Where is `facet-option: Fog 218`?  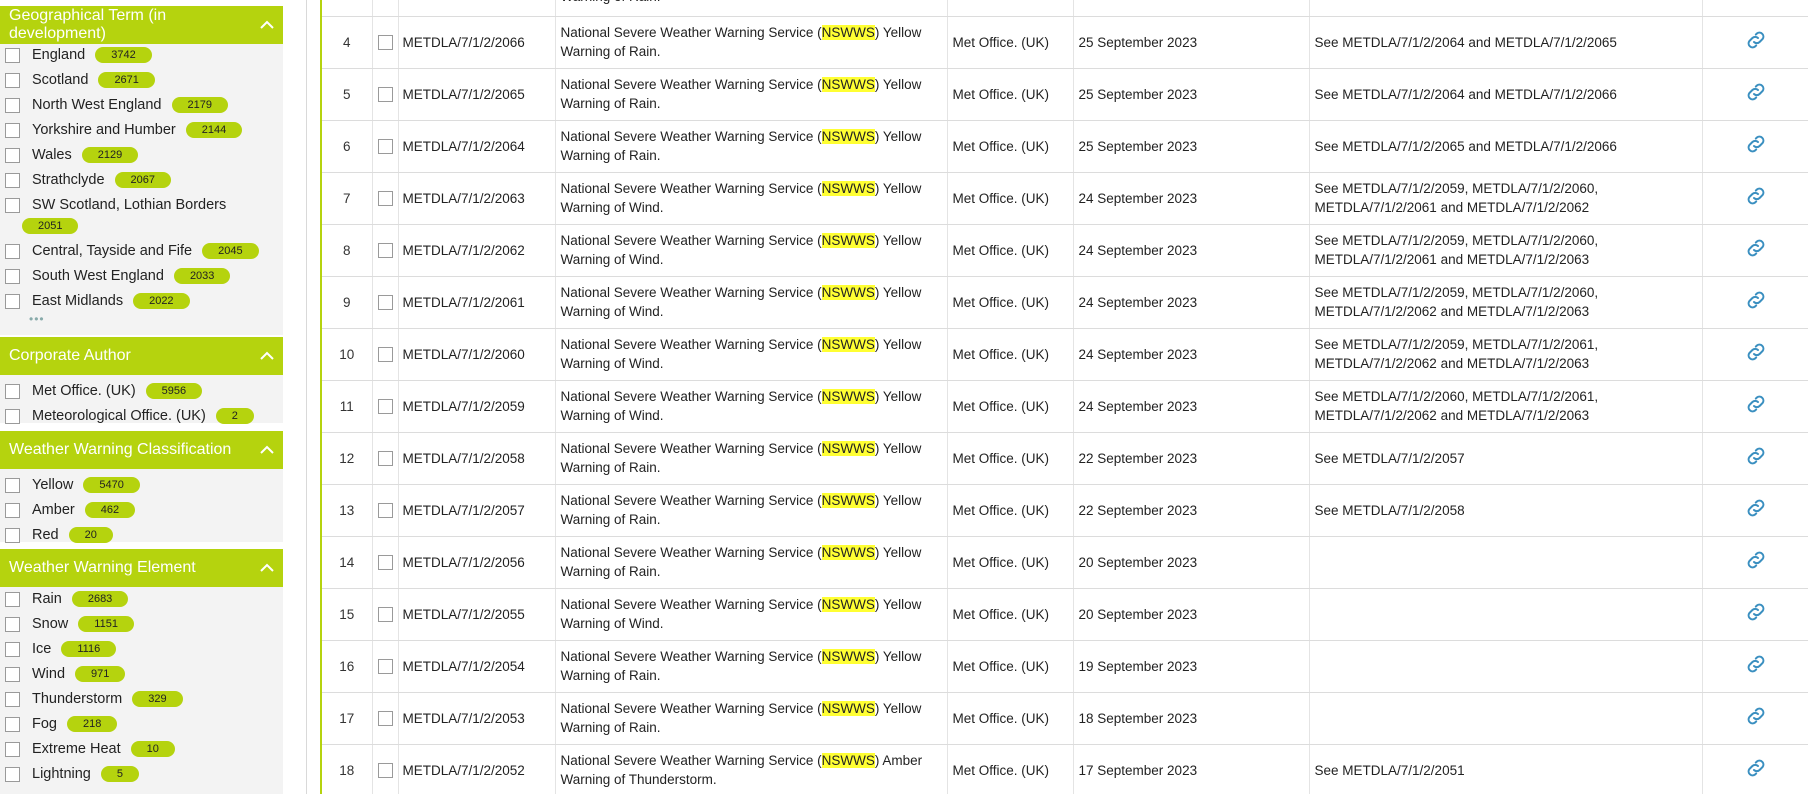 facet-option: Fog 218 is located at coordinates (59, 724).